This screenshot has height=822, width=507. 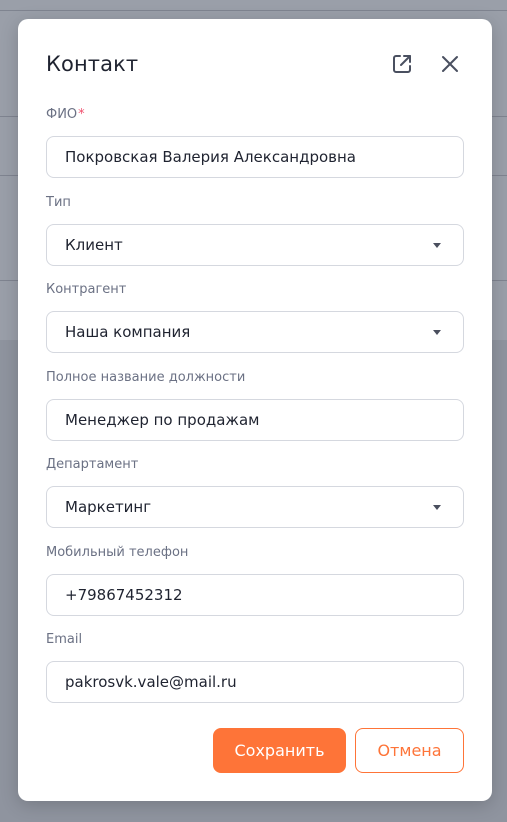 What do you see at coordinates (255, 245) in the screenshot?
I see `type-select: Клиент` at bounding box center [255, 245].